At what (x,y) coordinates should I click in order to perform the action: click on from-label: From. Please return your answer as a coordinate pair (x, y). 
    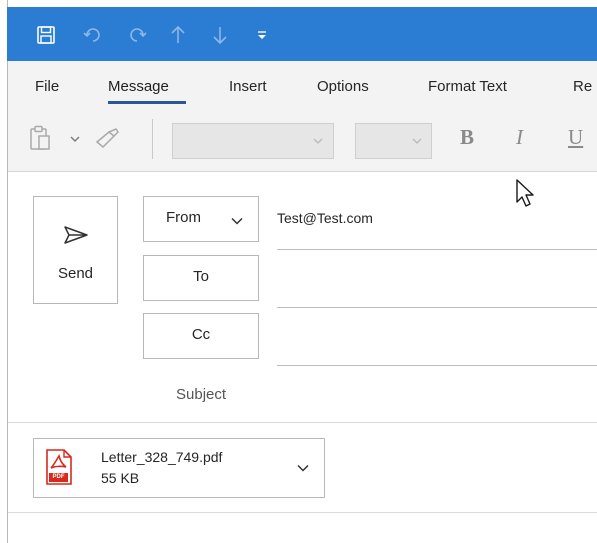
    Looking at the image, I should click on (183, 217).